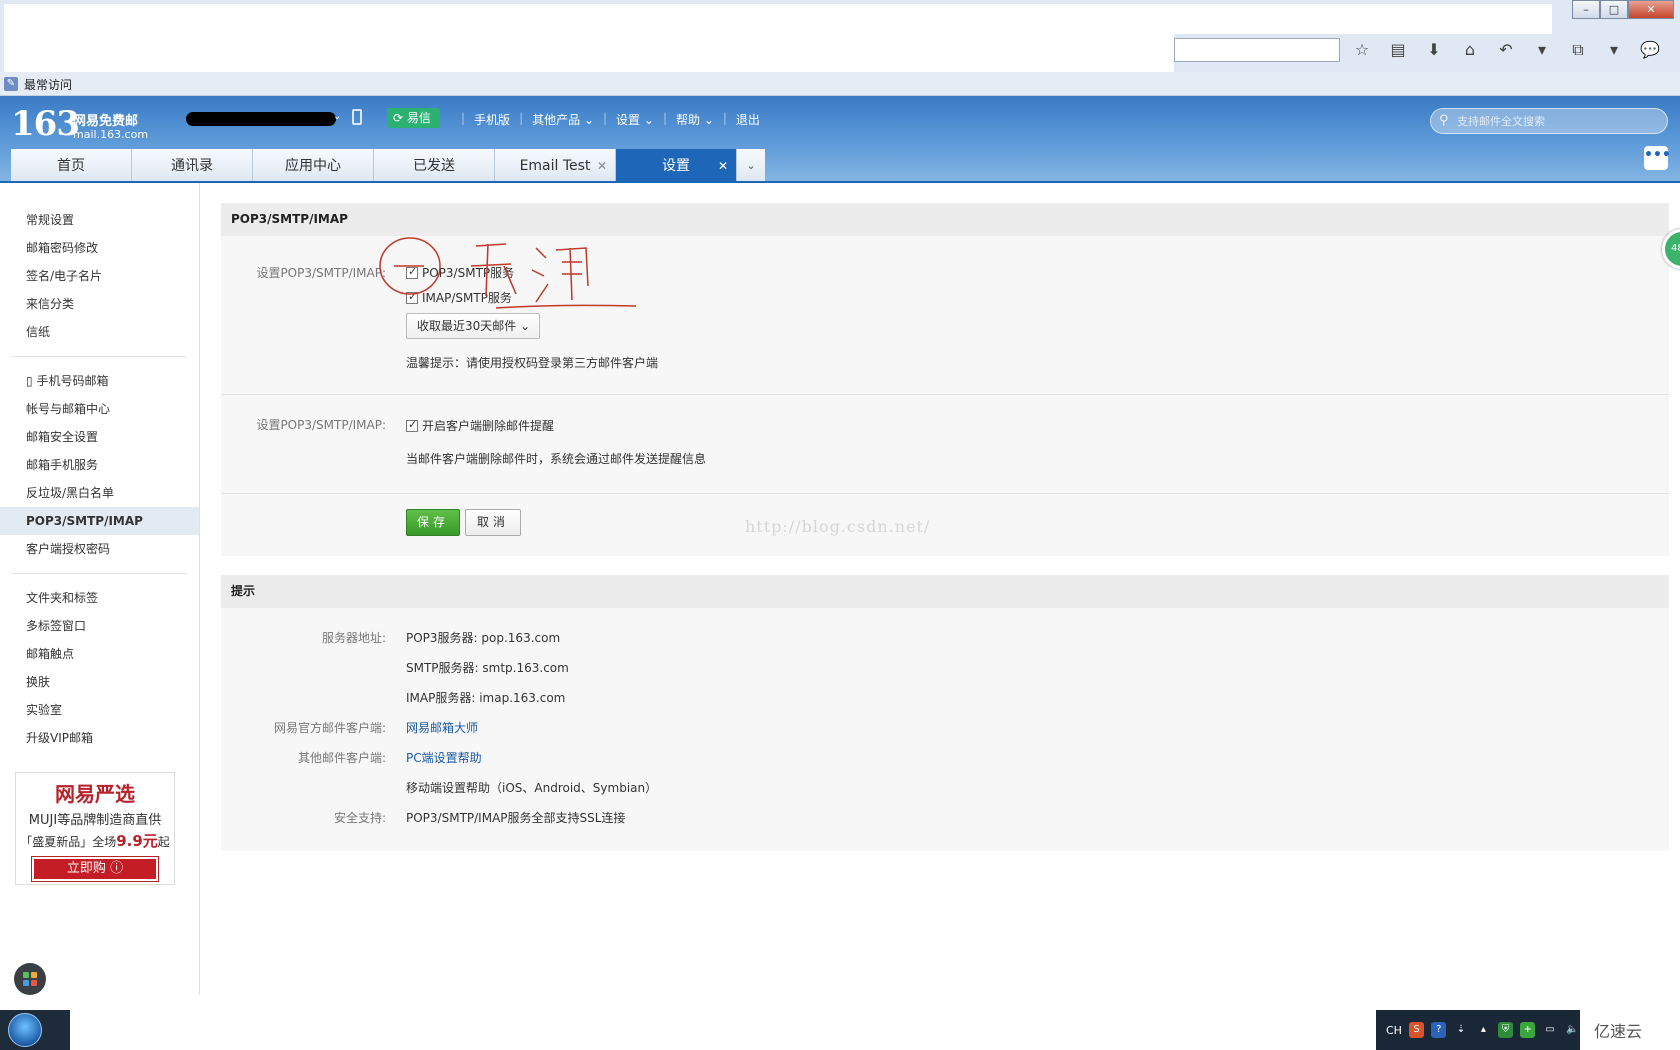 Image resolution: width=1680 pixels, height=1050 pixels. What do you see at coordinates (29, 381) in the screenshot?
I see `phone-icon: ▯` at bounding box center [29, 381].